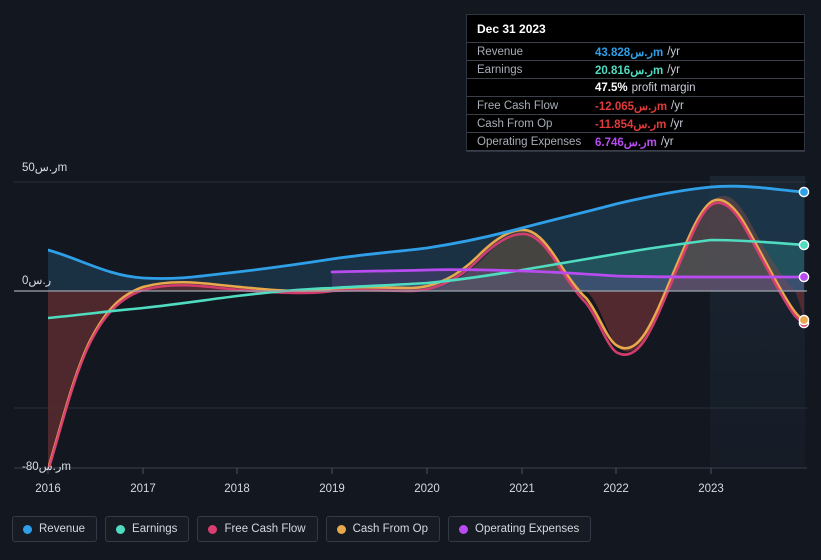 Image resolution: width=821 pixels, height=560 pixels. What do you see at coordinates (711, 489) in the screenshot?
I see `x-axis-label-2023: 2023` at bounding box center [711, 489].